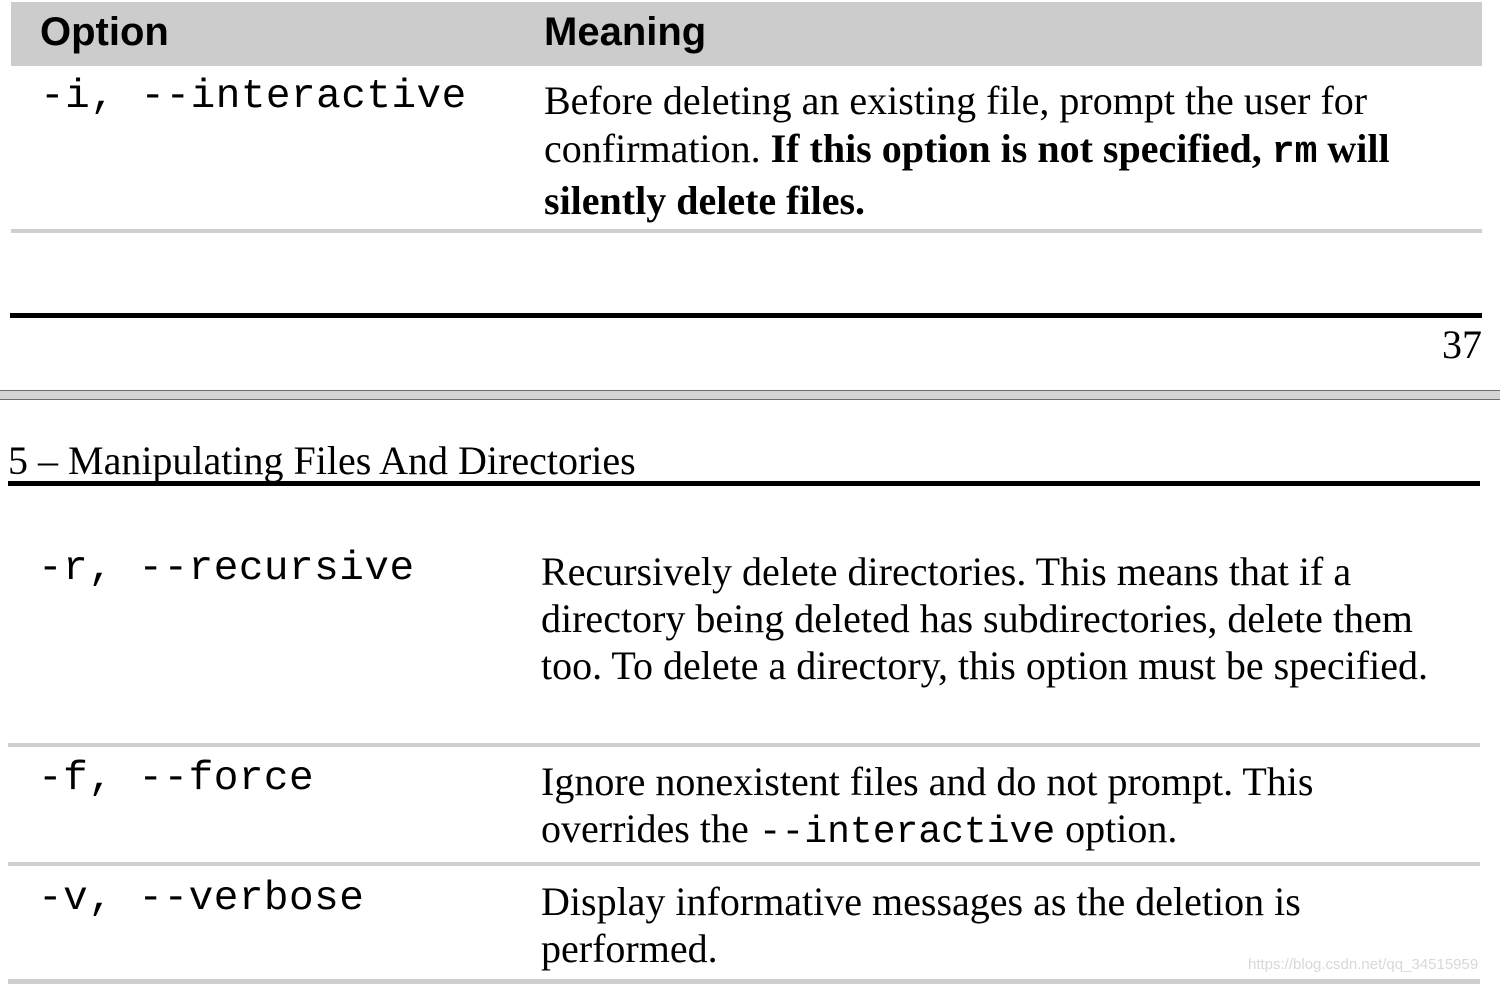 This screenshot has width=1500, height=984. I want to click on option-recursive: -r, --recursive, so click(226, 569).